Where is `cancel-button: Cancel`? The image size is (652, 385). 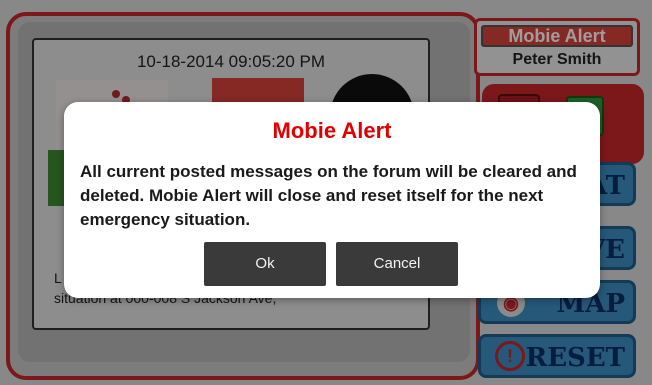 cancel-button: Cancel is located at coordinates (397, 264).